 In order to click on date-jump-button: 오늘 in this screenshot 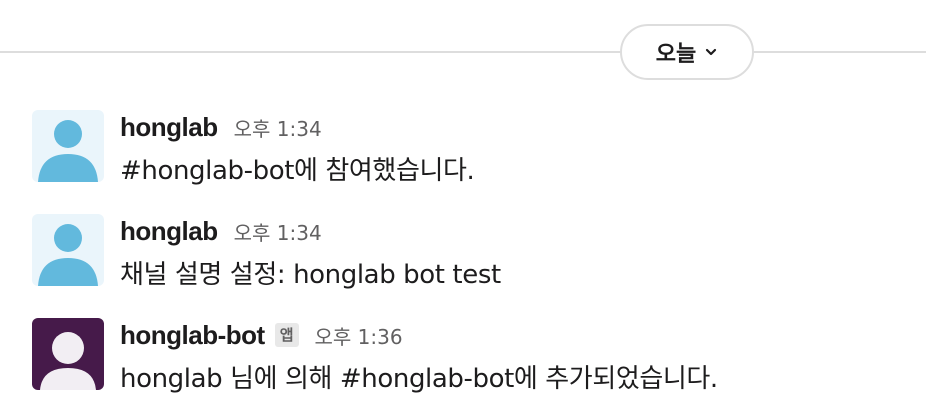, I will do `click(687, 52)`.